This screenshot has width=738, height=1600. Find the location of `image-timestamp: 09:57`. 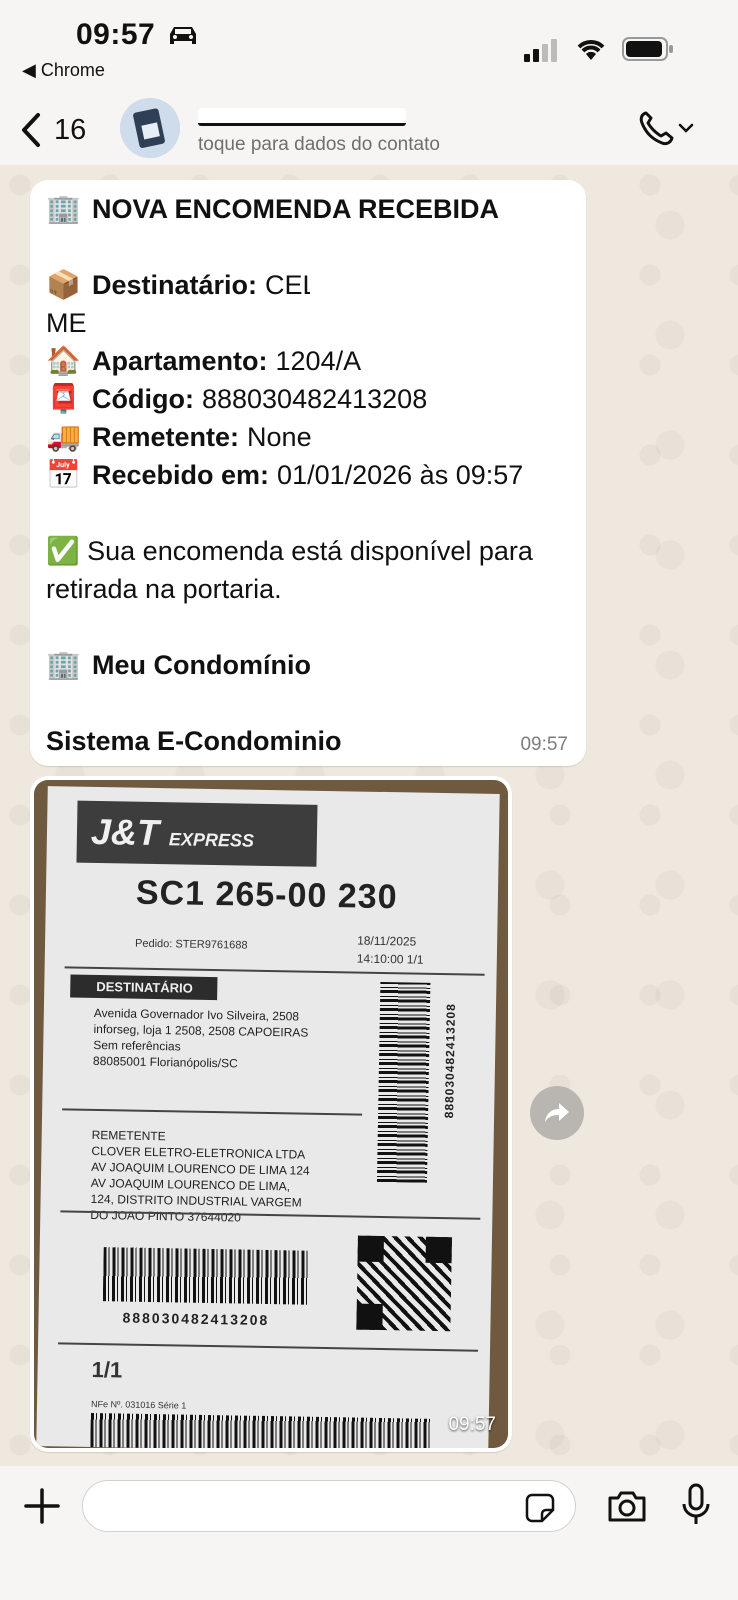

image-timestamp: 09:57 is located at coordinates (472, 1424).